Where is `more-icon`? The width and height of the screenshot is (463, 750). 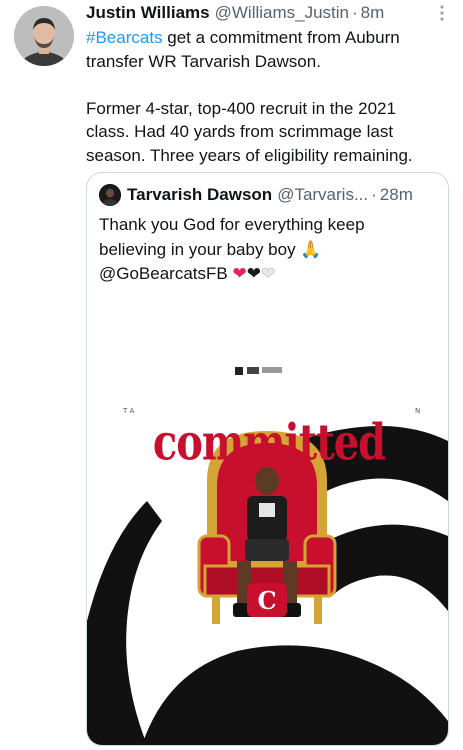
more-icon is located at coordinates (442, 13).